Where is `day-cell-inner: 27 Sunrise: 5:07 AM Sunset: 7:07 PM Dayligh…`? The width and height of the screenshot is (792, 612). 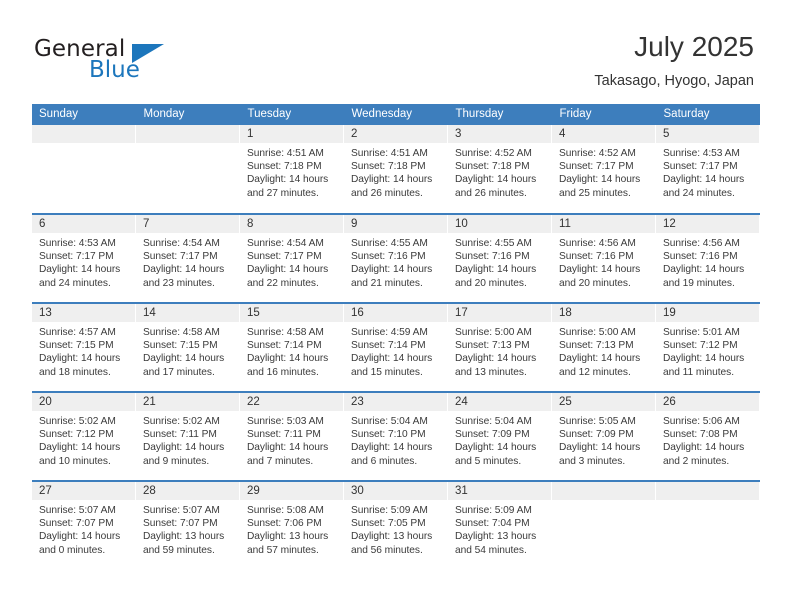
day-cell-inner: 27 Sunrise: 5:07 AM Sunset: 7:07 PM Dayligh… is located at coordinates (84, 526).